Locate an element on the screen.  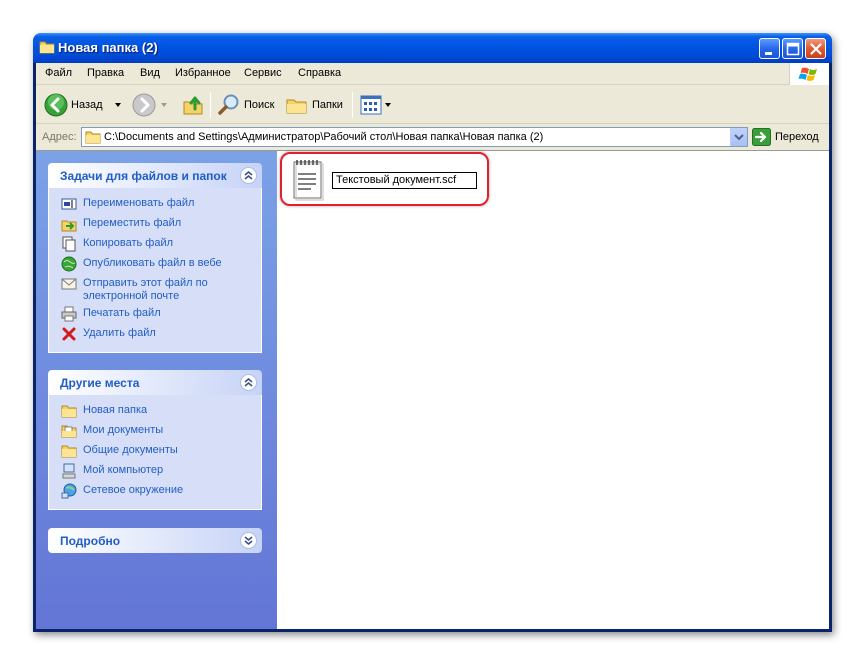
my-computer-icon is located at coordinates (69, 471).